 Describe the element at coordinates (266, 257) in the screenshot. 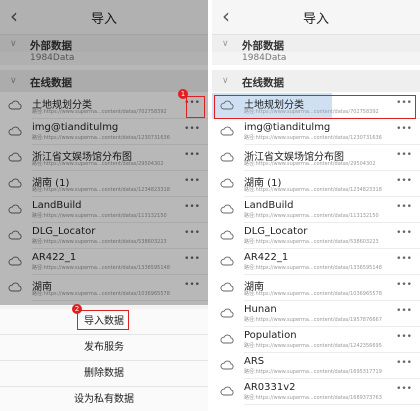

I see `item-name: AR422_1` at that location.